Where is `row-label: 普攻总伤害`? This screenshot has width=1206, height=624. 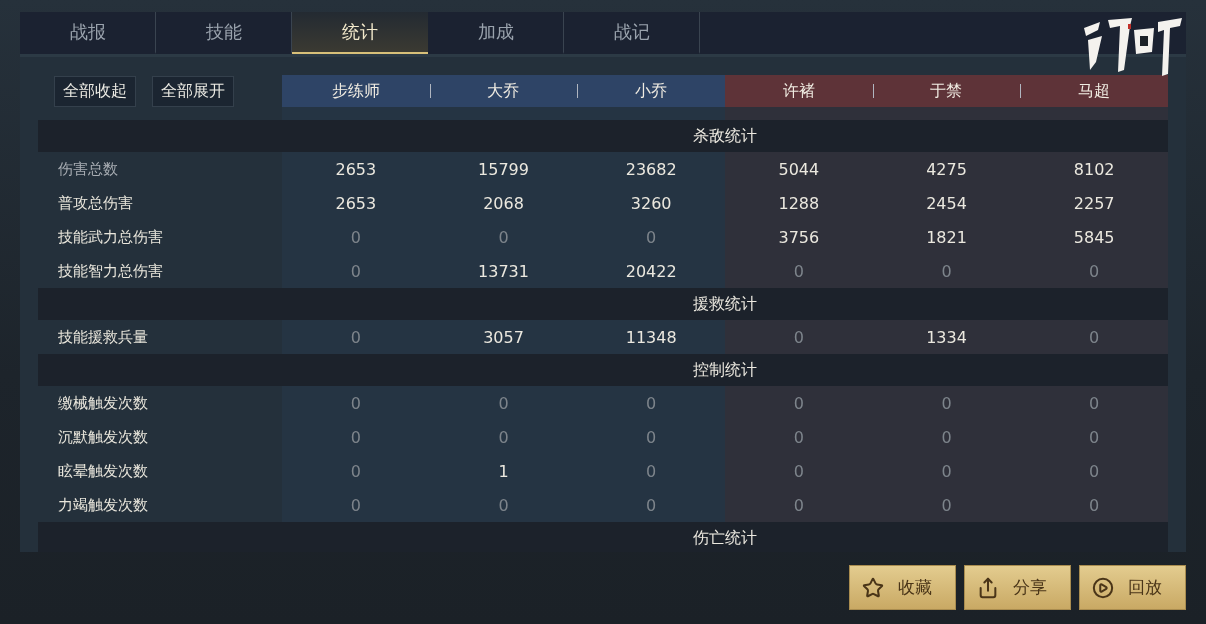
row-label: 普攻总伤害 is located at coordinates (95, 203).